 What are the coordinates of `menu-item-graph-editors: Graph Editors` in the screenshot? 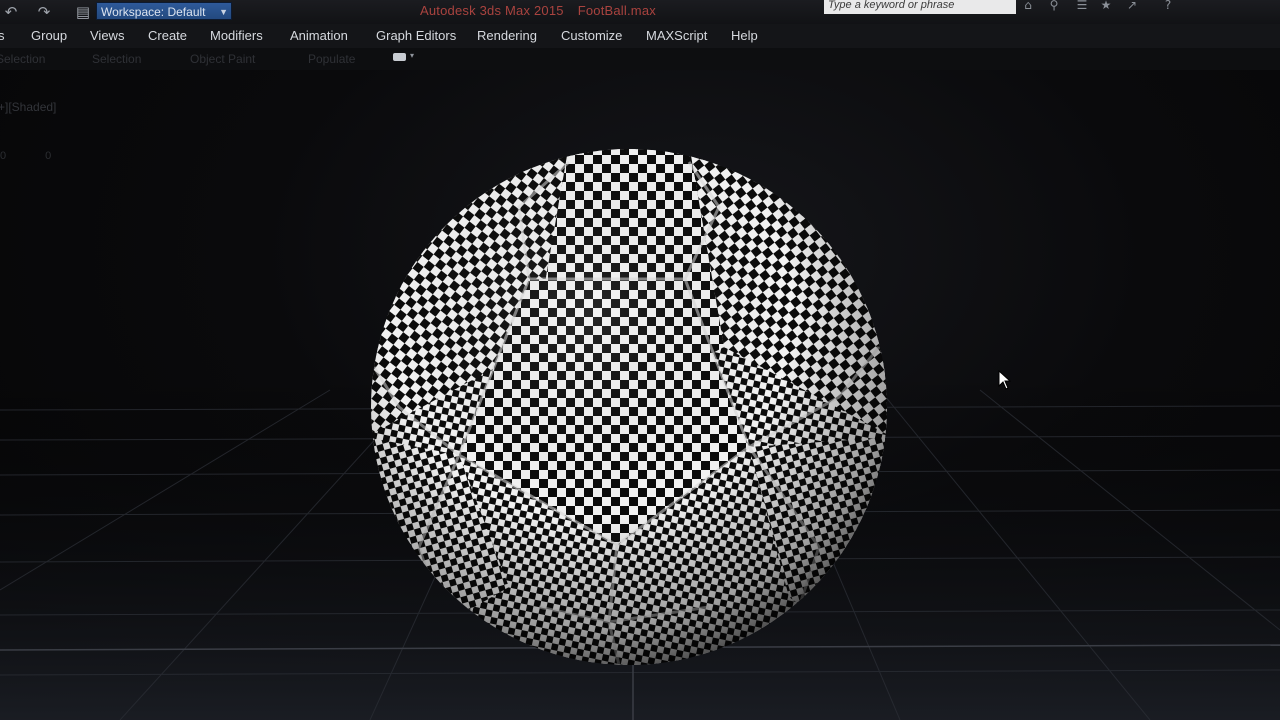 It's located at (416, 36).